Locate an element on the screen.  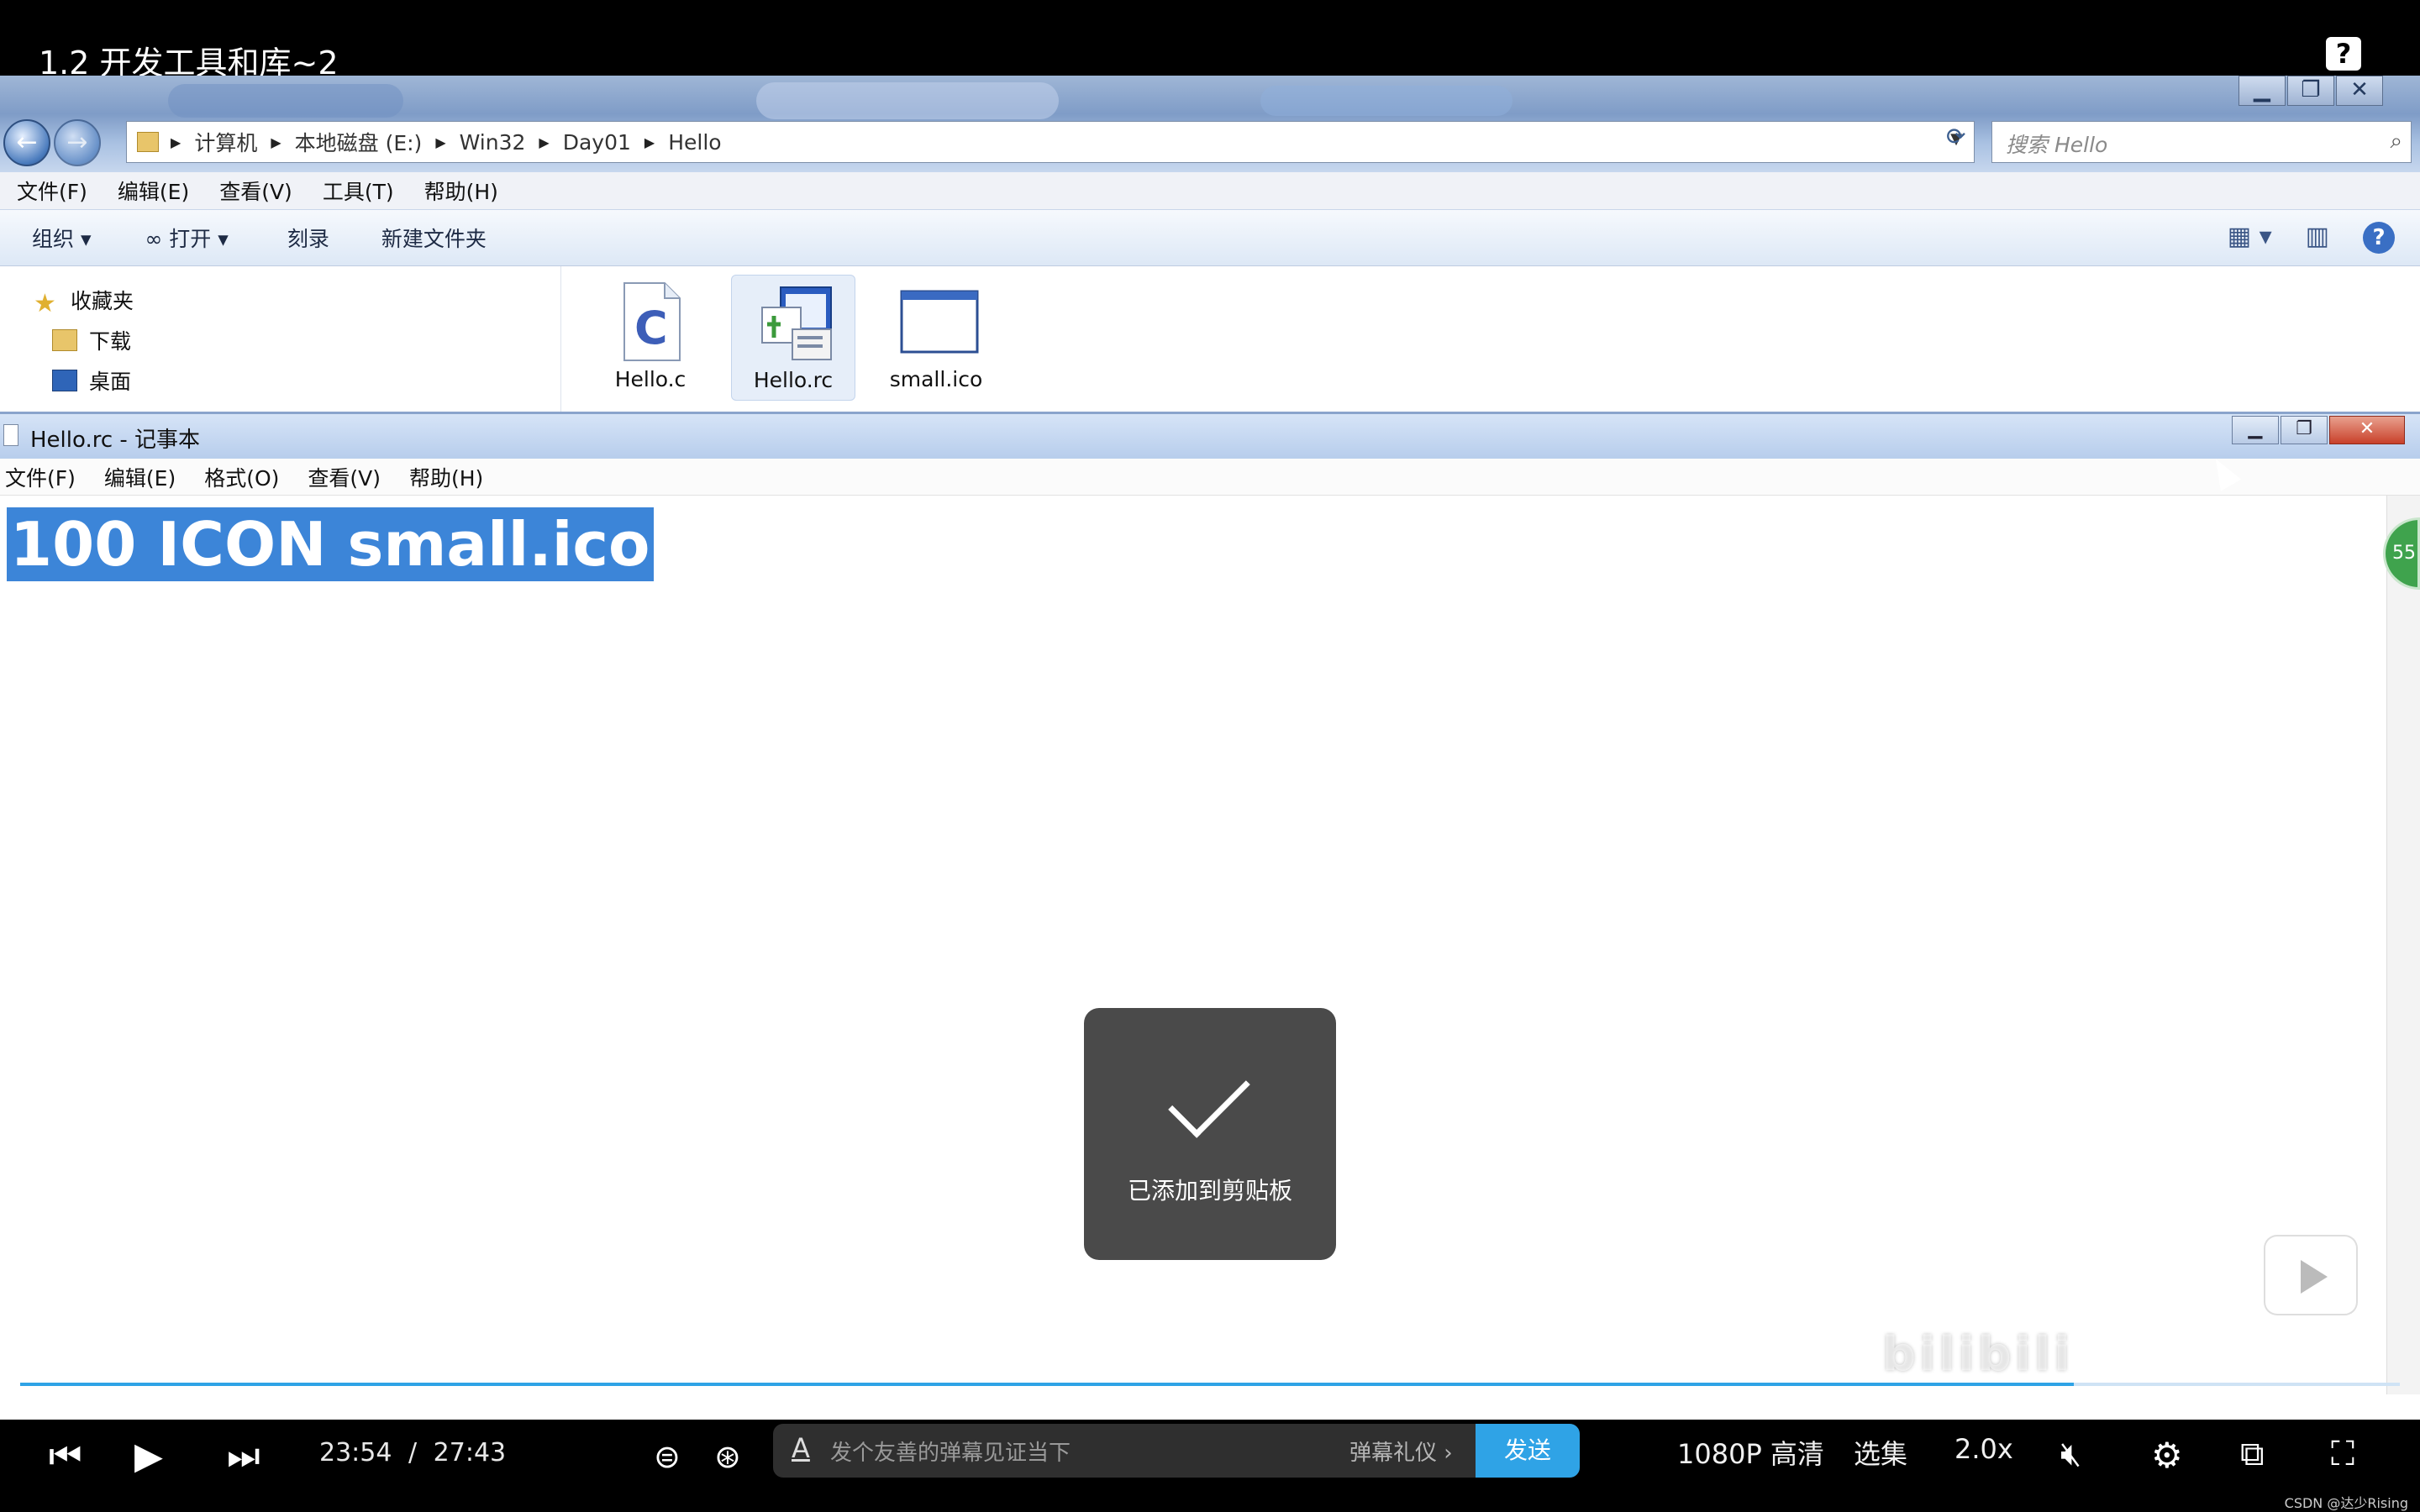
star-icon: ★ is located at coordinates (45, 303).